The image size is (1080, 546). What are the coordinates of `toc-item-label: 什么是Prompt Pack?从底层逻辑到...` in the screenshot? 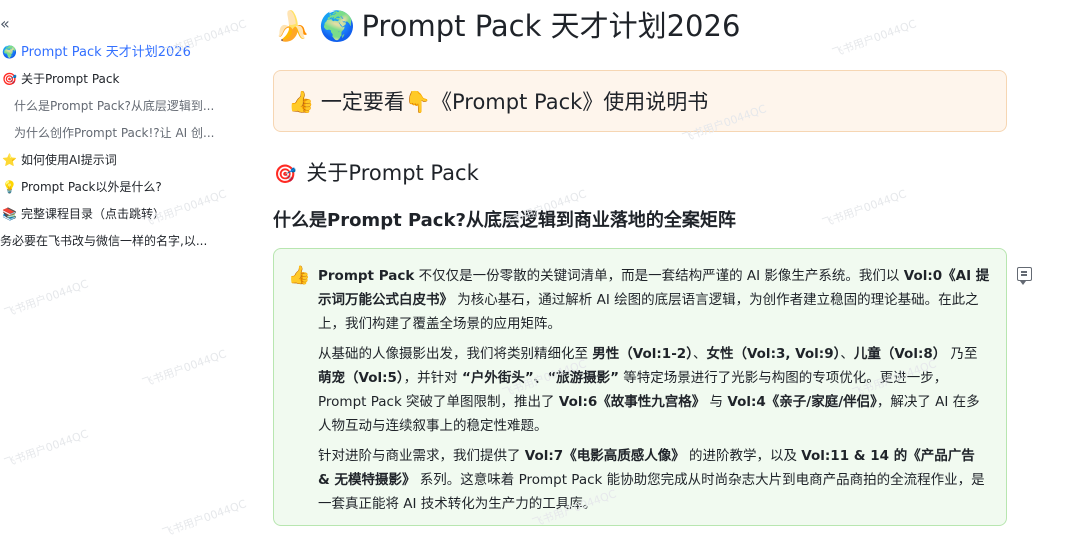 It's located at (114, 106).